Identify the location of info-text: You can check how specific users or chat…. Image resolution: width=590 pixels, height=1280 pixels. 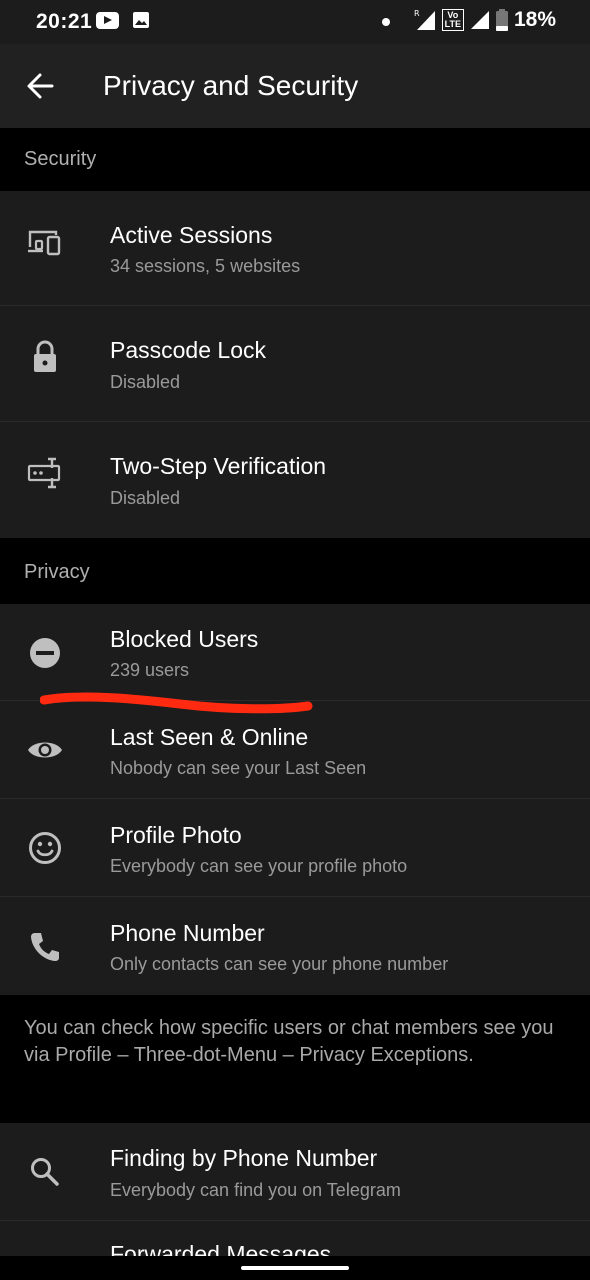
(289, 1041).